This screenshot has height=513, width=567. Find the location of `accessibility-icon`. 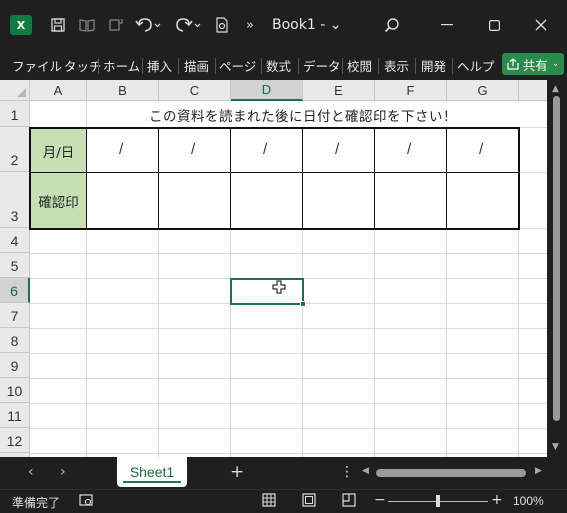

accessibility-icon is located at coordinates (86, 502).